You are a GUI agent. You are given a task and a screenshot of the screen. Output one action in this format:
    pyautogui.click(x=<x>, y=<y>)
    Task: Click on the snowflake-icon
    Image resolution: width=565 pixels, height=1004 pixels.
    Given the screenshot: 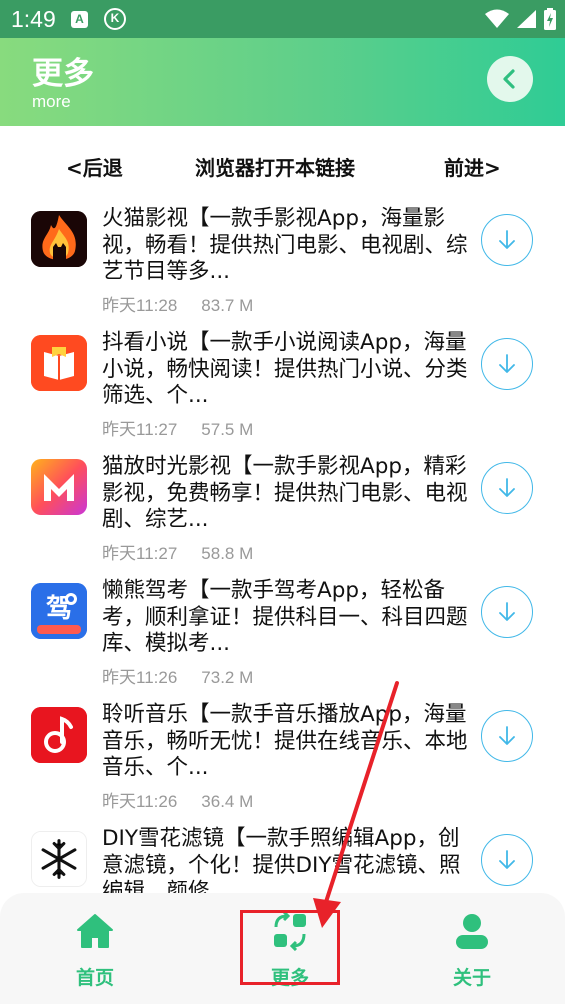 What is the action you would take?
    pyautogui.click(x=59, y=859)
    